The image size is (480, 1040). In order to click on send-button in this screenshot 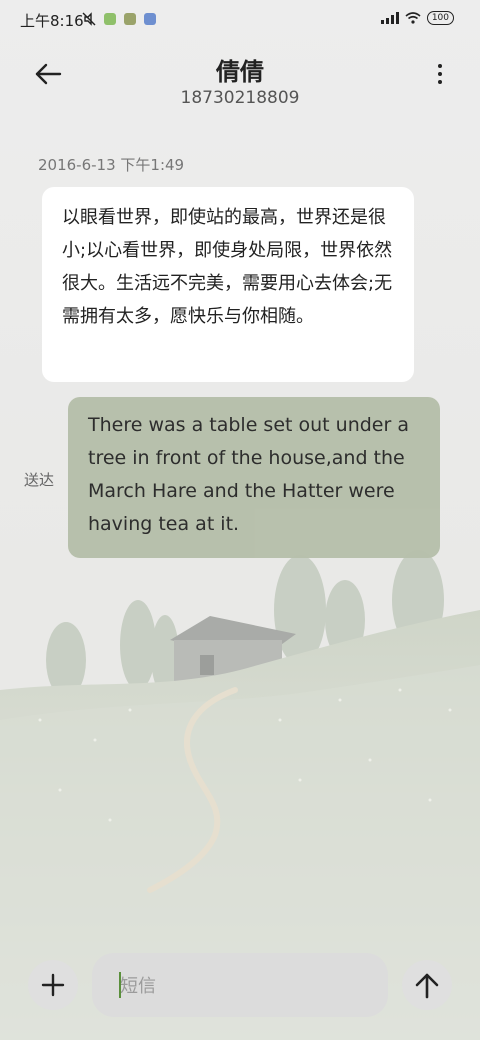, I will do `click(427, 985)`.